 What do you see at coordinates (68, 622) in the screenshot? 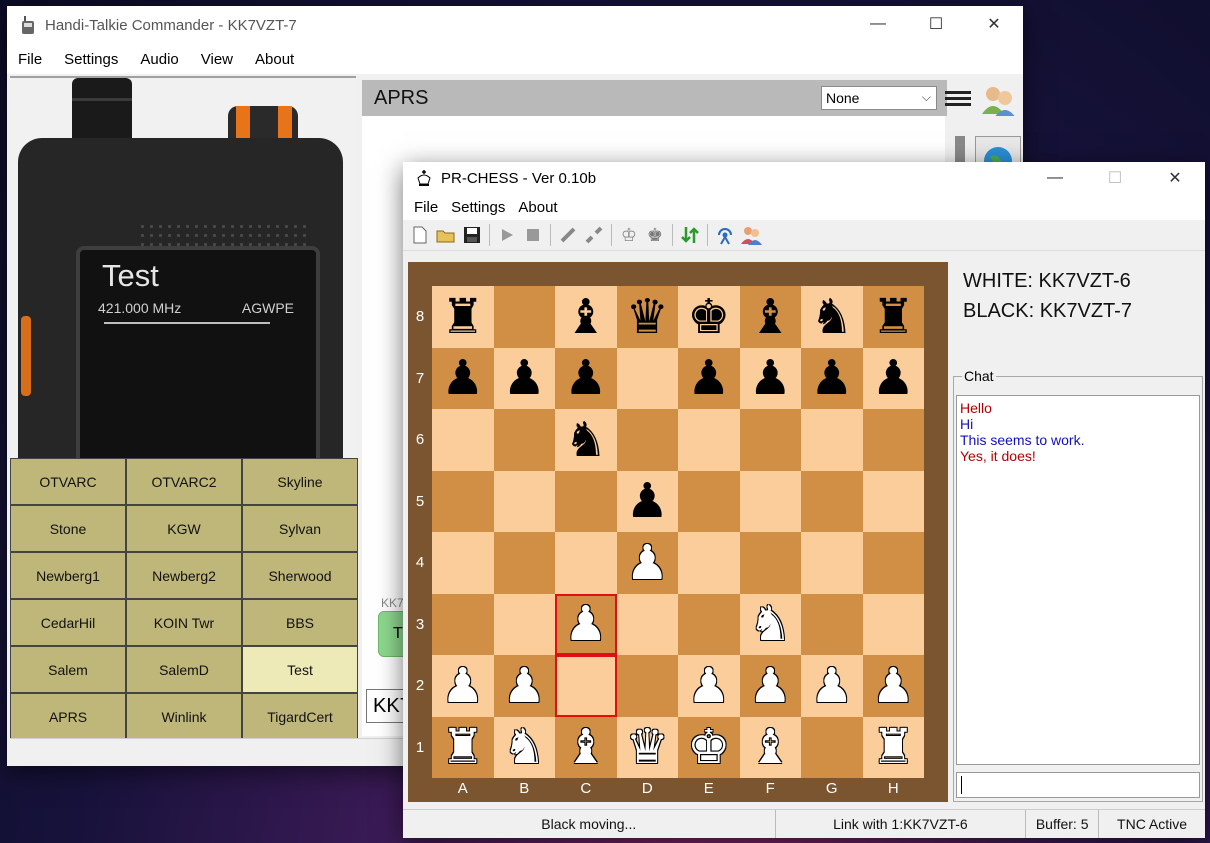
I see `channel-button: CedarHil` at bounding box center [68, 622].